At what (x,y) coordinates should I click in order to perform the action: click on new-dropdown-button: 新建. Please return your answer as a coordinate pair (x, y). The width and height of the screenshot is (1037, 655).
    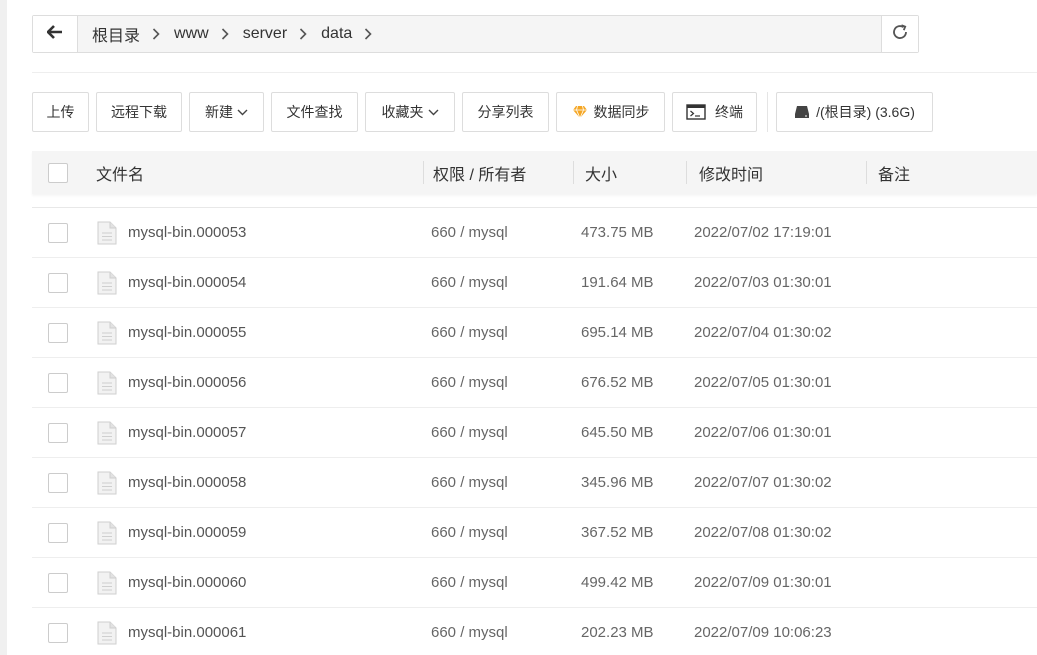
    Looking at the image, I should click on (226, 112).